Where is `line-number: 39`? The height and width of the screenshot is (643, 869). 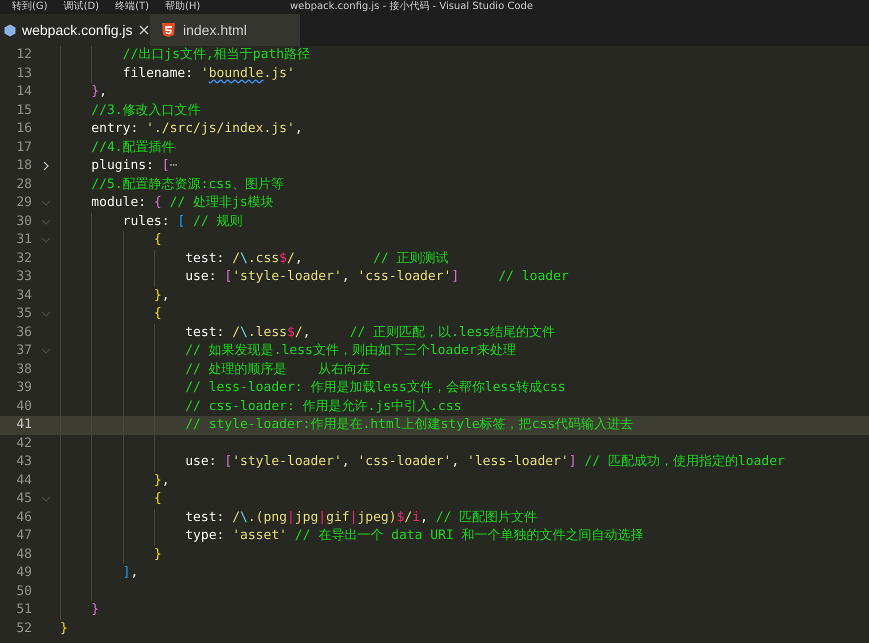 line-number: 39 is located at coordinates (23, 388).